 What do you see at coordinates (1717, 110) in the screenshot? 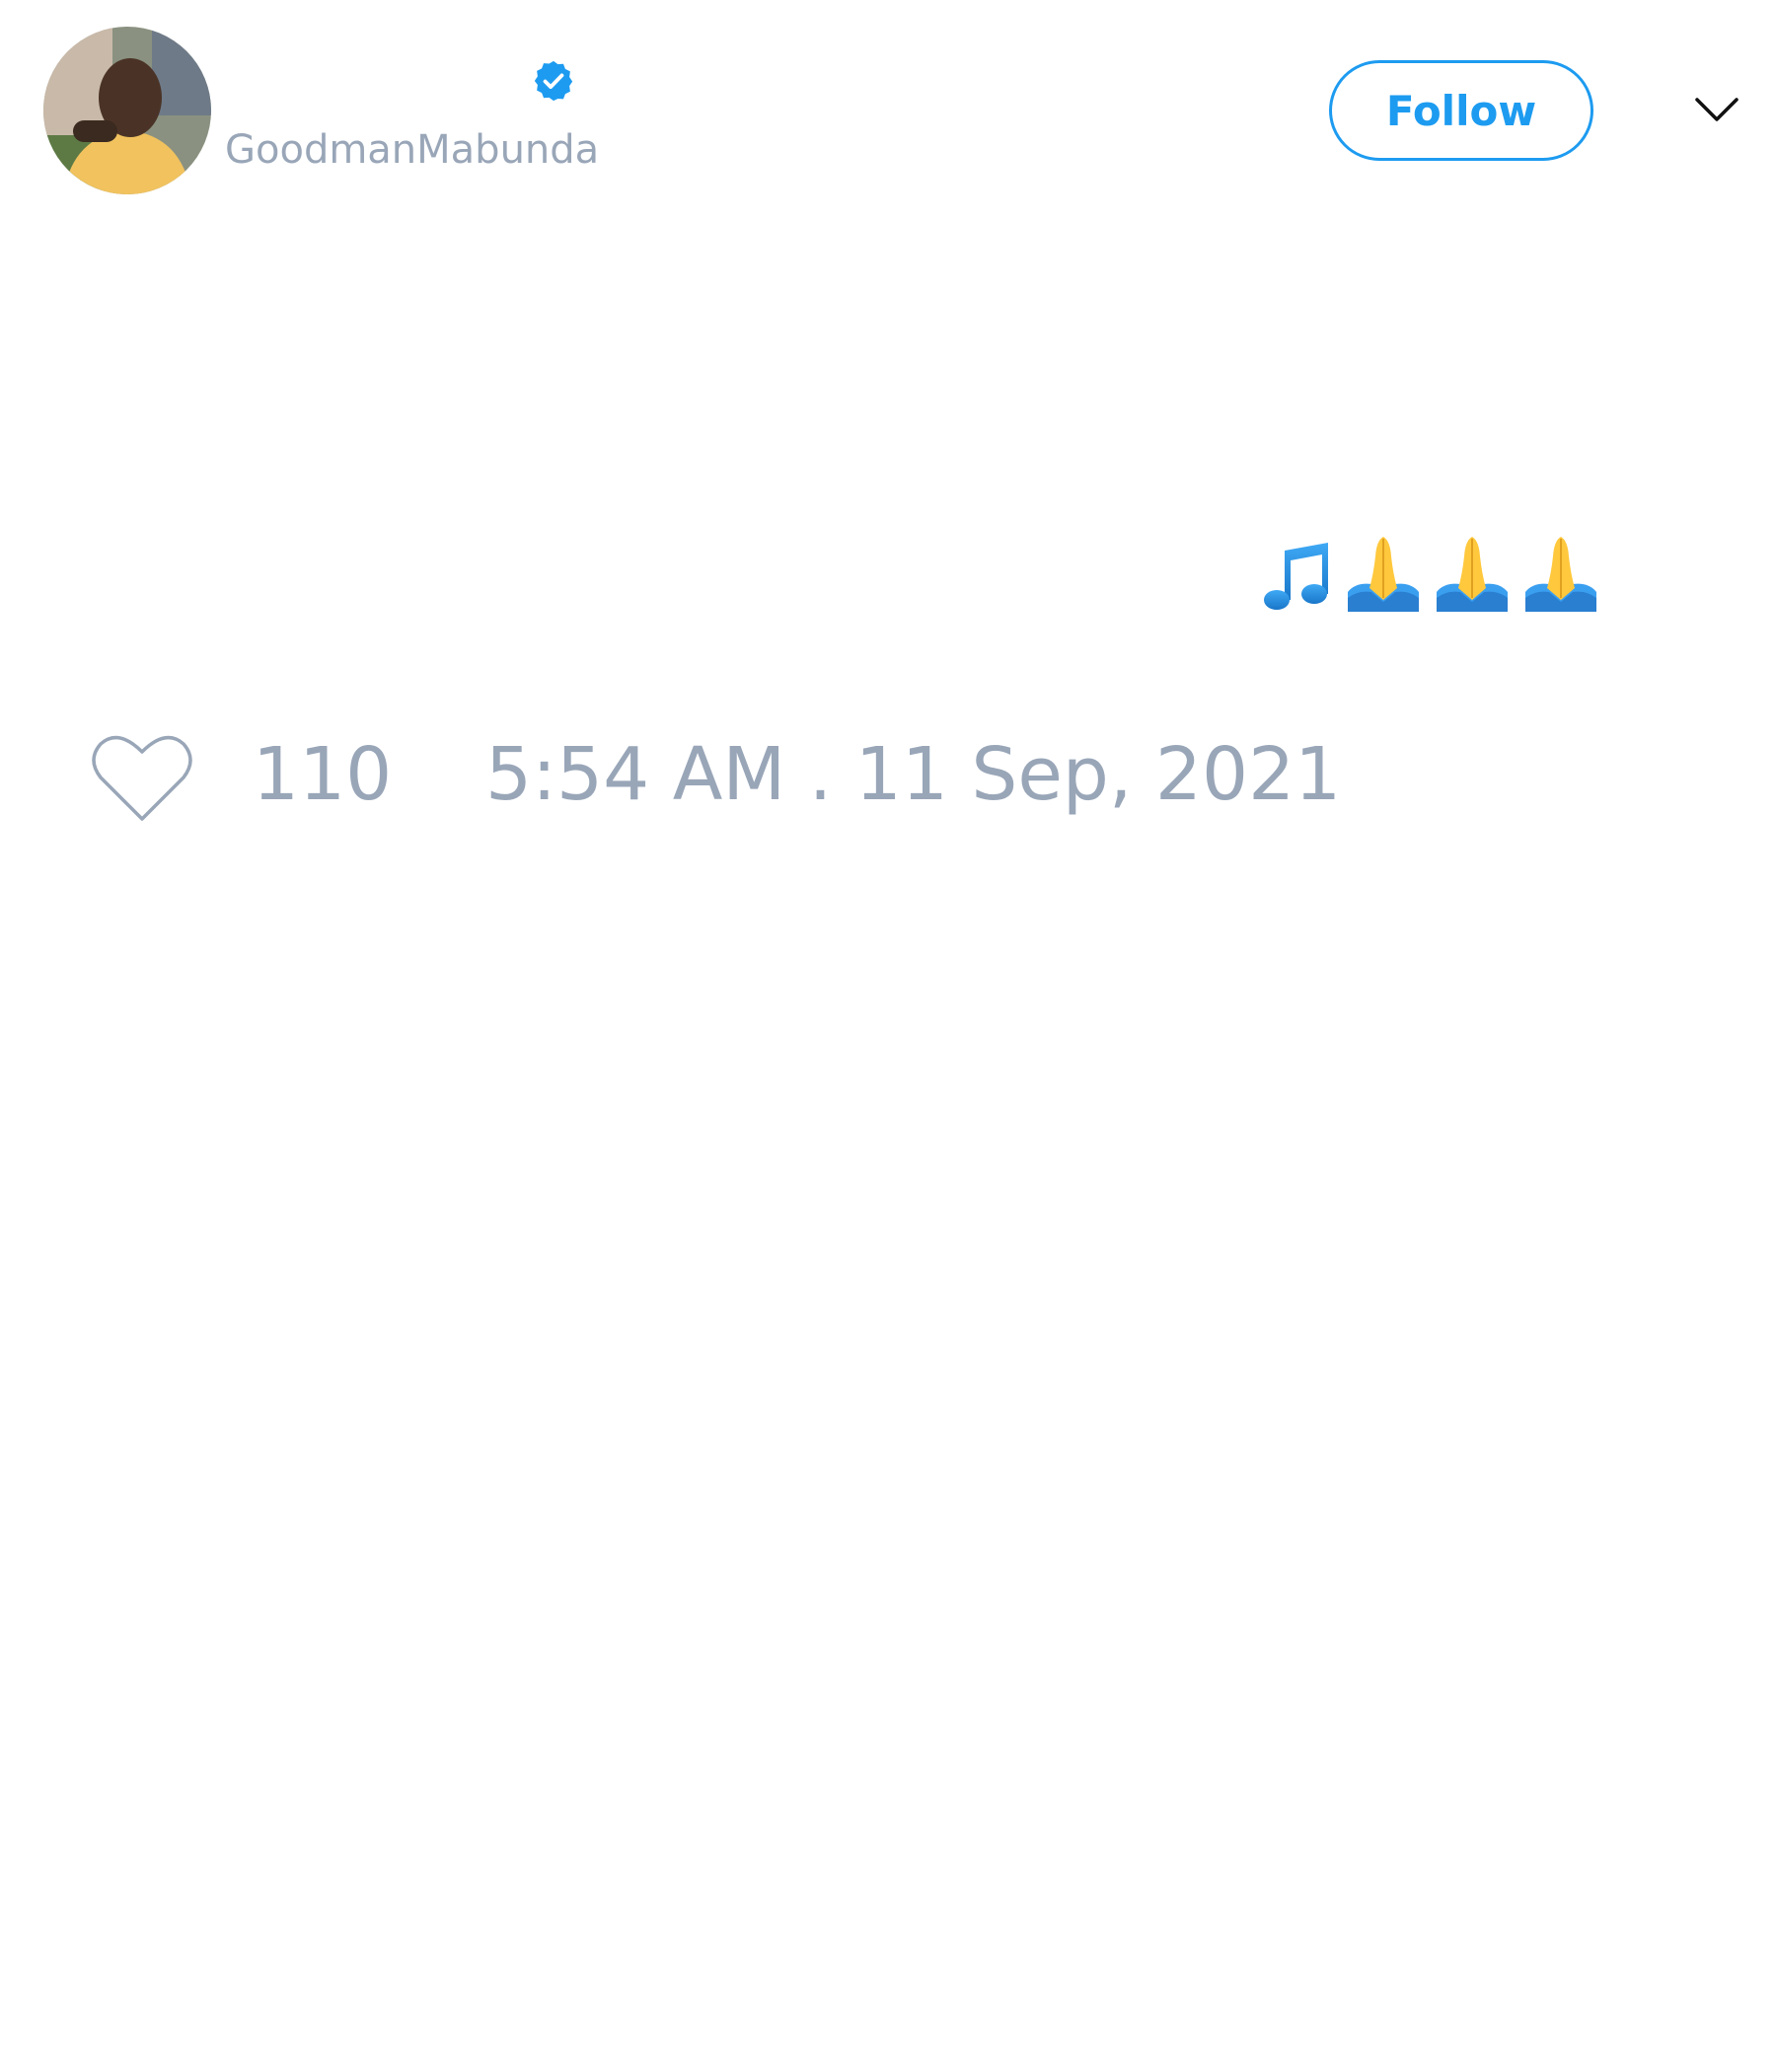
I see `chevron-down-icon` at bounding box center [1717, 110].